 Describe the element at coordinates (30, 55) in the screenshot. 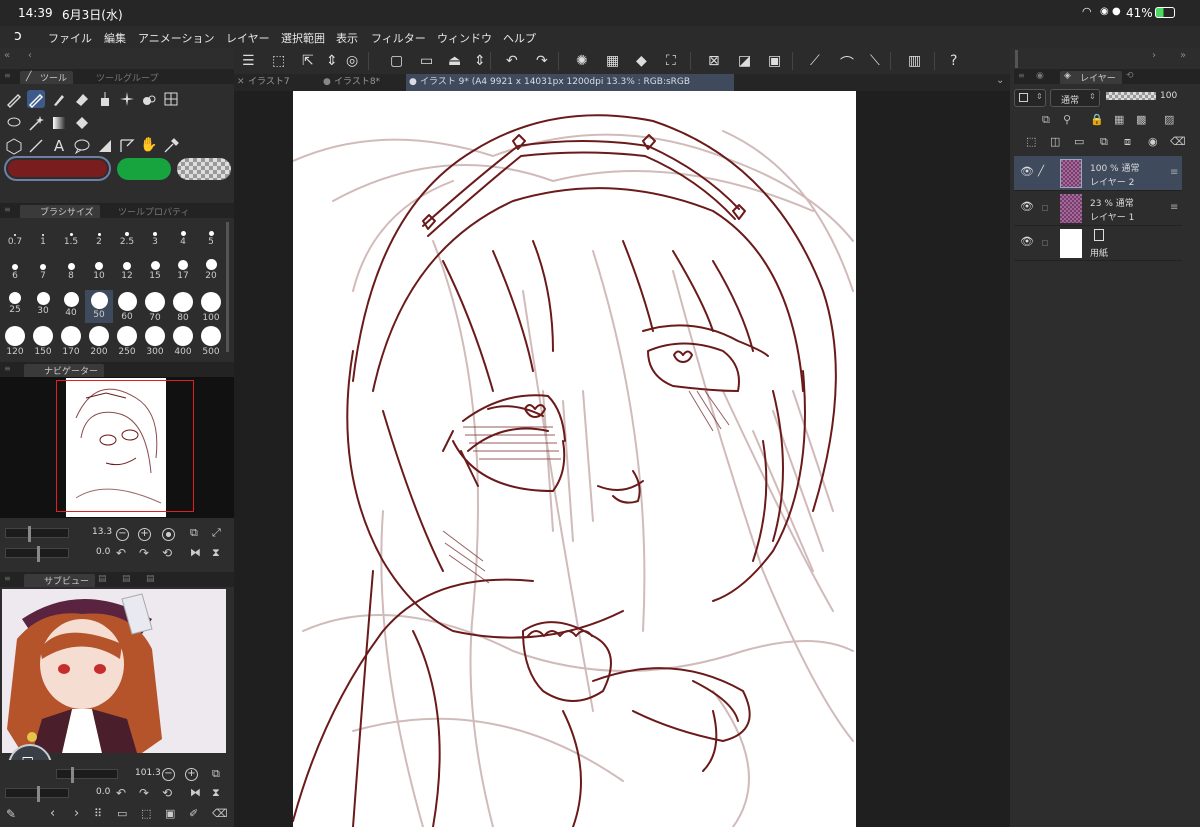

I see `chevron-left-icon: ‹` at that location.